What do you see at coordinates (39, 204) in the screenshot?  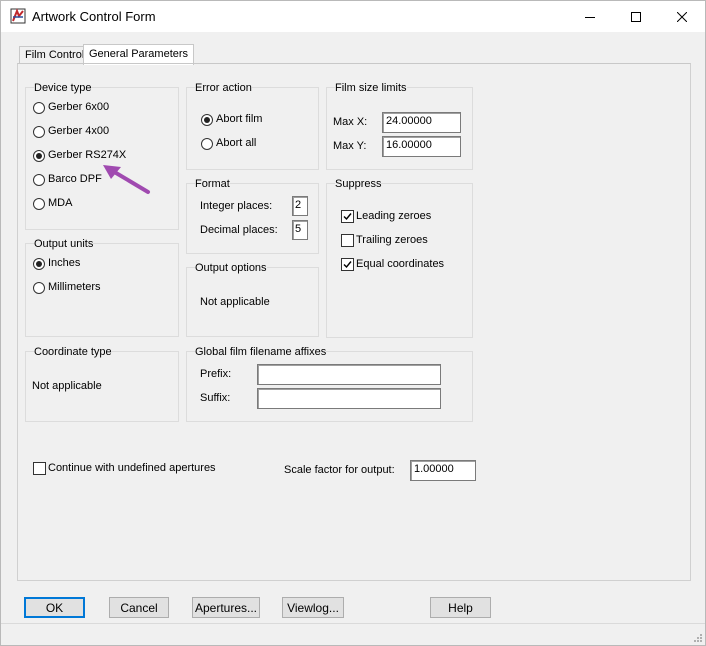 I see `radio-mda` at bounding box center [39, 204].